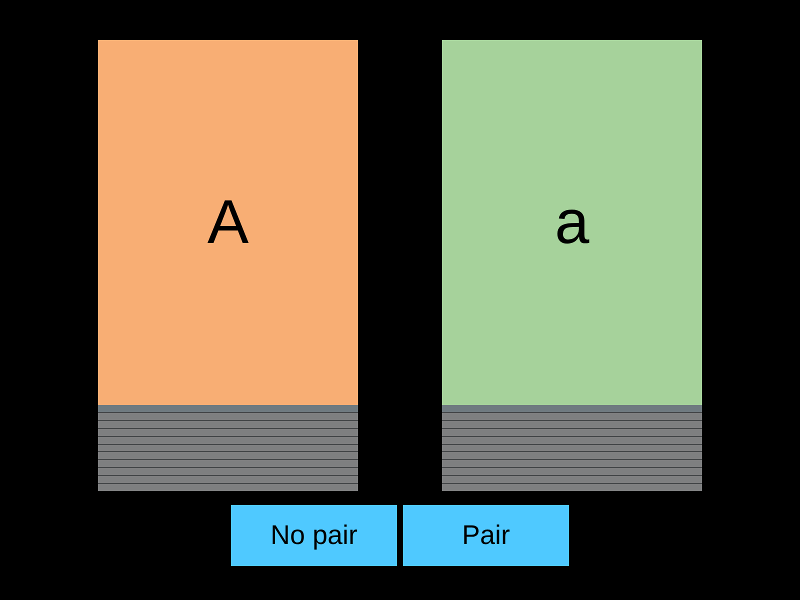 Image resolution: width=800 pixels, height=600 pixels. Describe the element at coordinates (486, 535) in the screenshot. I see `answer-button: Pair` at that location.